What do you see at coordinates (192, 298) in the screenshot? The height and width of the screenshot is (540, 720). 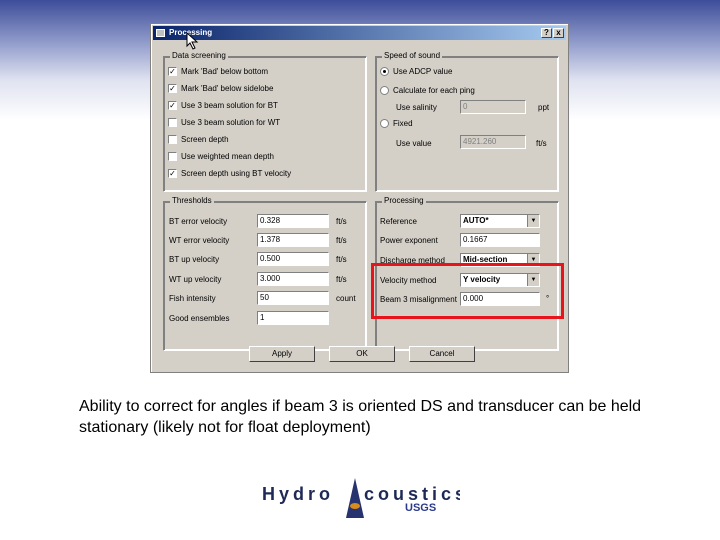 I see `fish-intensity-label: Fish intensity` at bounding box center [192, 298].